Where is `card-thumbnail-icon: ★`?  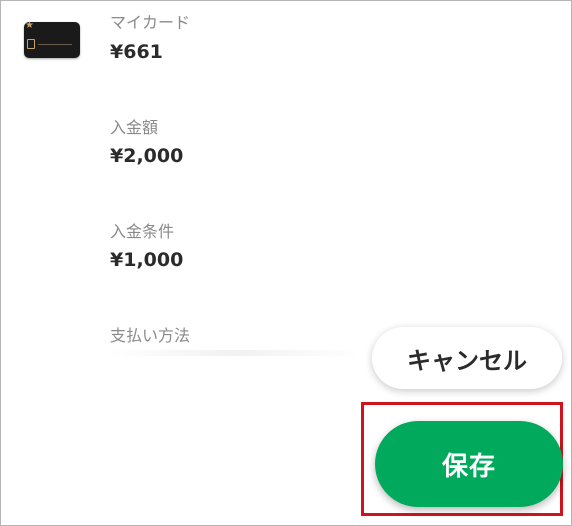 card-thumbnail-icon: ★ is located at coordinates (52, 40).